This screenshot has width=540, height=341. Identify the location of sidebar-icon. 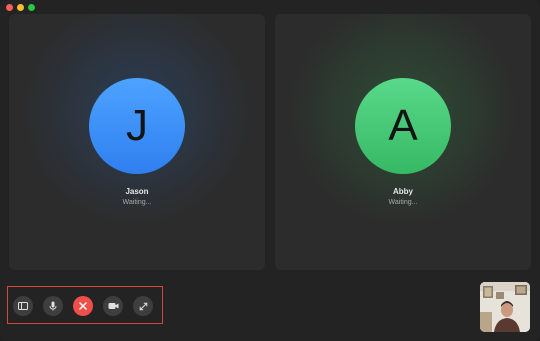
(23, 306).